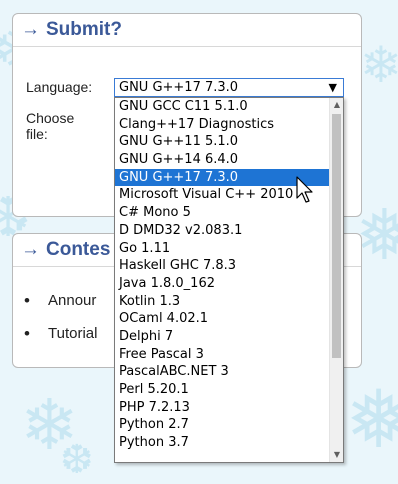 This screenshot has width=398, height=484. What do you see at coordinates (222, 142) in the screenshot?
I see `language-option: GNU G++11 5.1.0` at bounding box center [222, 142].